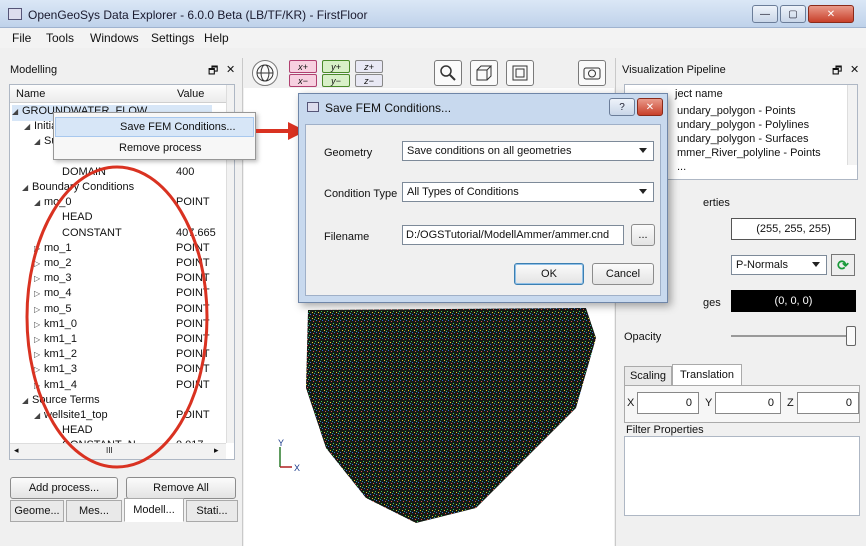 The image size is (866, 546). I want to click on dialog-help-button: ?, so click(622, 107).